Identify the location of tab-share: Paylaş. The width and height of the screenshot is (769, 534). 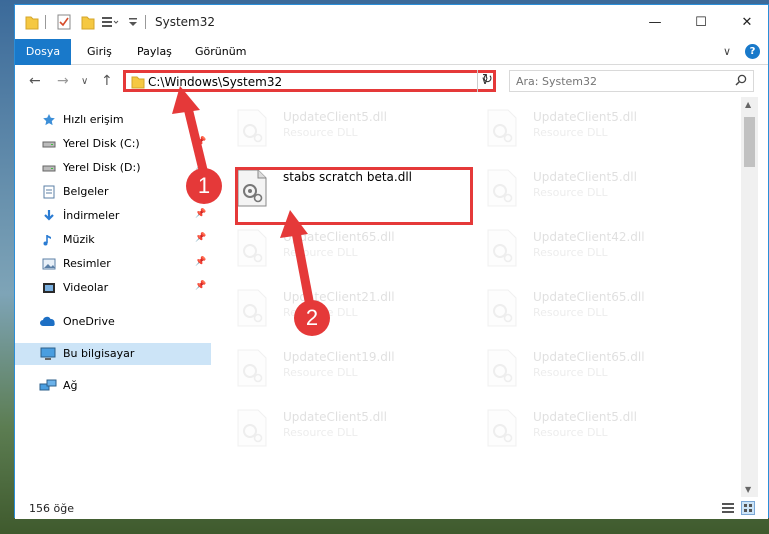
(154, 52).